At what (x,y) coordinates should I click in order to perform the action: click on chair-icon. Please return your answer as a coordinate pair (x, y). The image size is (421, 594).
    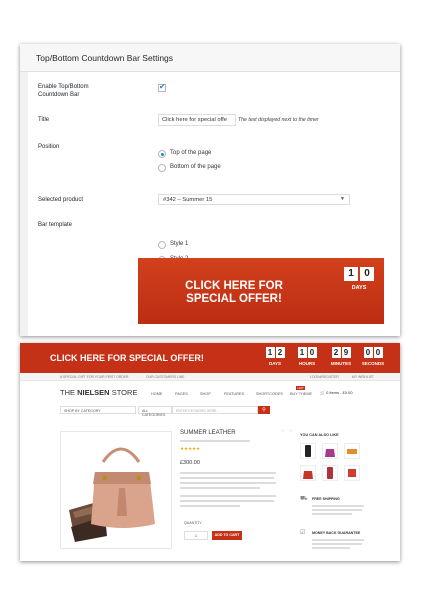
    Looking at the image, I should click on (352, 473).